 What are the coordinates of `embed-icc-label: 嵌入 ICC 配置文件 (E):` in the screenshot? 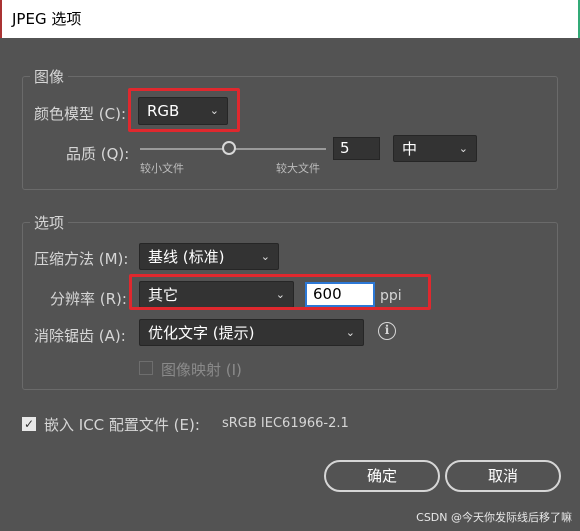 It's located at (122, 425).